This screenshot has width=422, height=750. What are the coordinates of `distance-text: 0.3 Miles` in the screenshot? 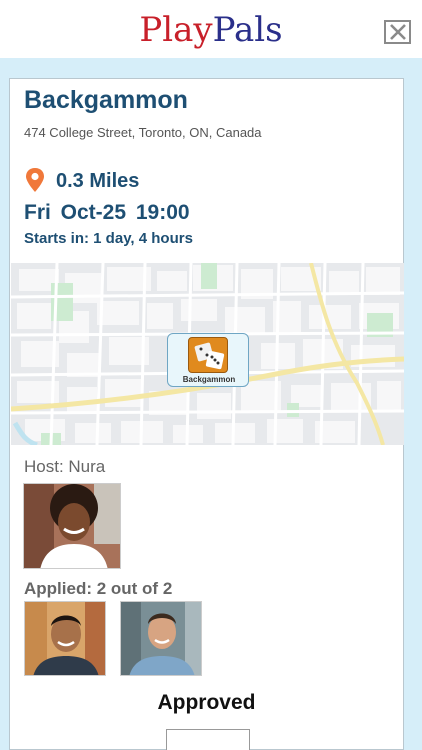 It's located at (98, 181).